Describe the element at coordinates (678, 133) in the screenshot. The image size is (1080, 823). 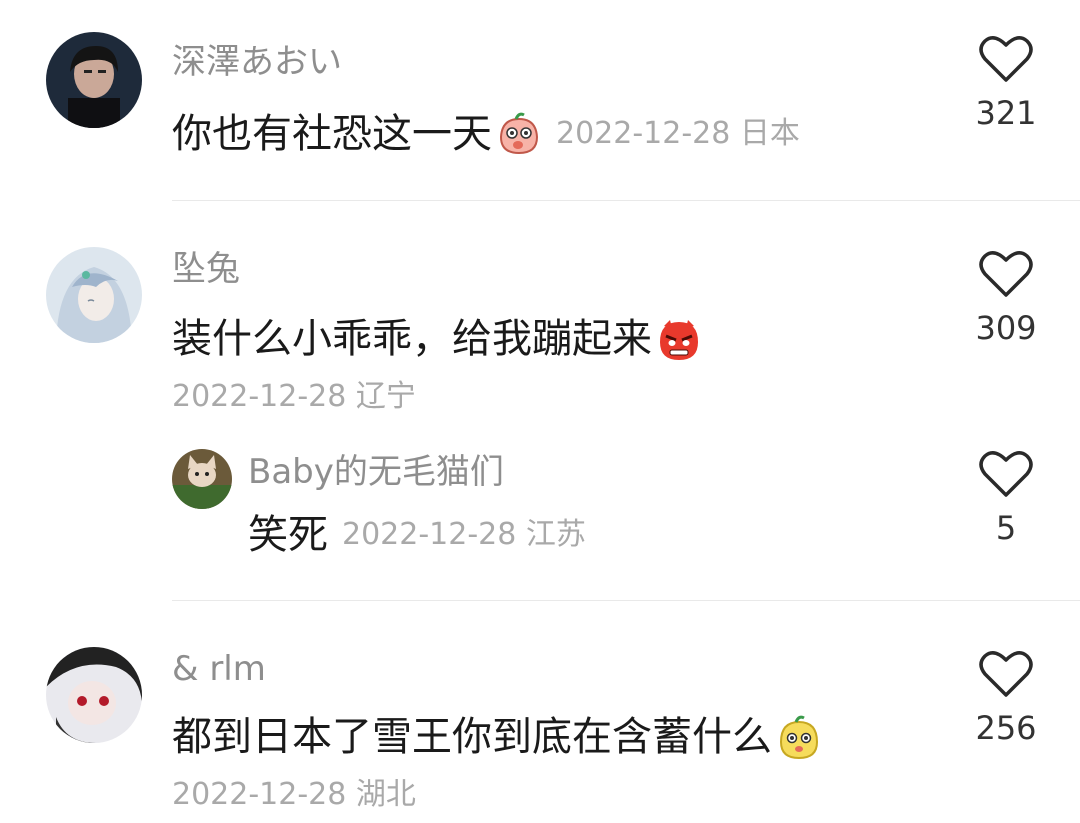
I see `comment-meta: 2022-12-28 日本` at that location.